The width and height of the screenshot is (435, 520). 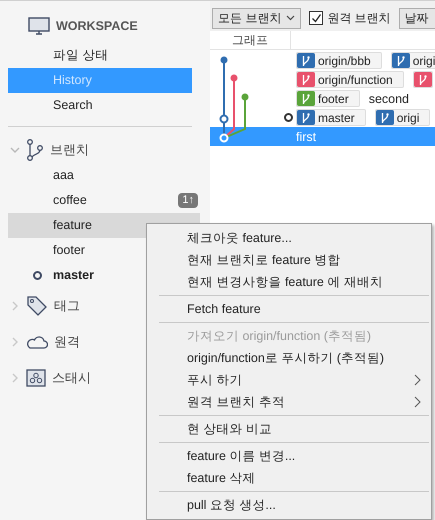 What do you see at coordinates (344, 61) in the screenshot?
I see `branch-name: origin/bbb` at bounding box center [344, 61].